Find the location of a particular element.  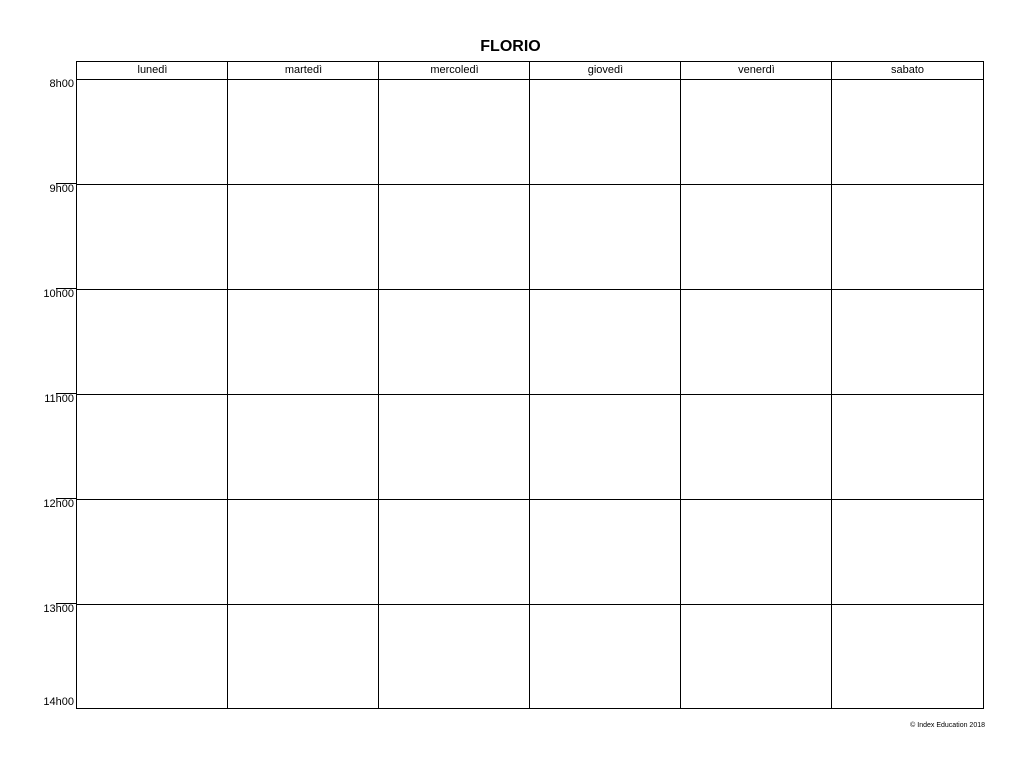

hour-label: 12h00 is located at coordinates (58, 504).